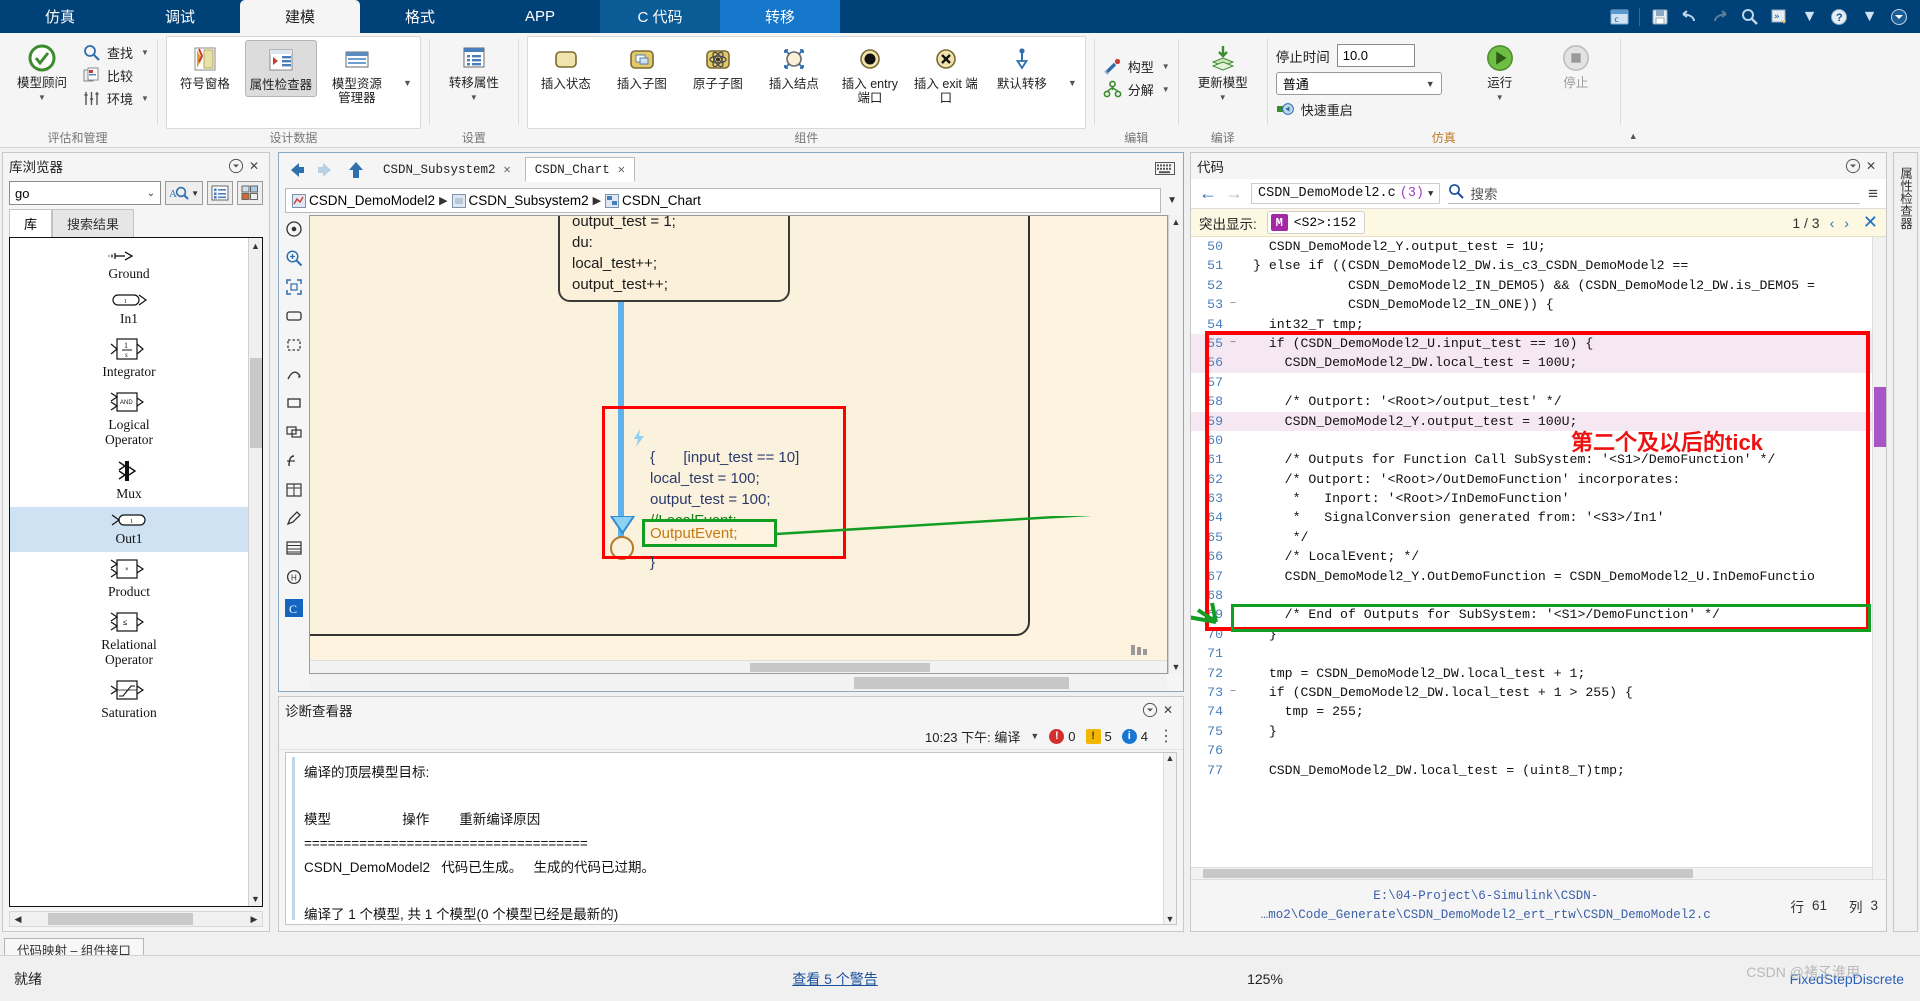 This screenshot has width=1920, height=1001. Describe the element at coordinates (1022, 67) in the screenshot. I see `default-transition-button: 默认转移` at that location.